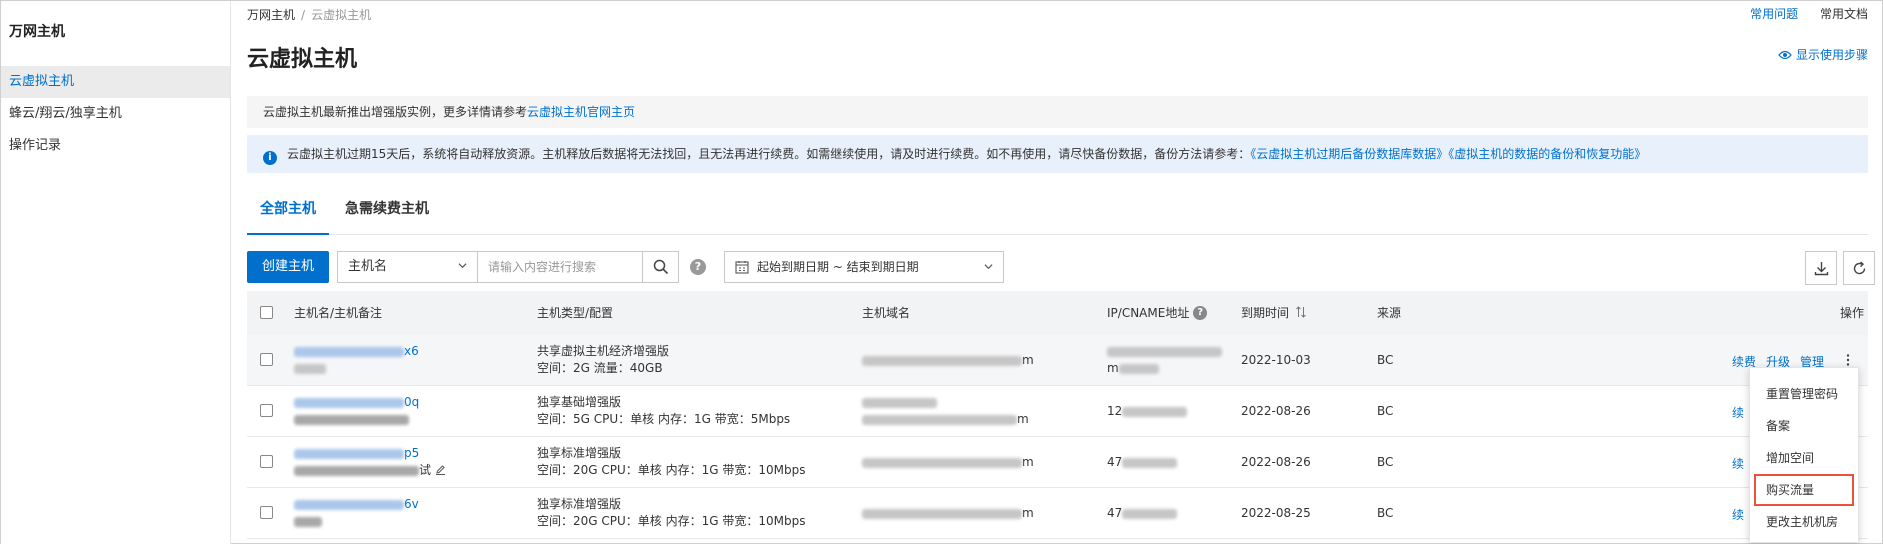  Describe the element at coordinates (838, 267) in the screenshot. I see `date-range-value: 起始到期日期 ~ 结束到期日期` at that location.